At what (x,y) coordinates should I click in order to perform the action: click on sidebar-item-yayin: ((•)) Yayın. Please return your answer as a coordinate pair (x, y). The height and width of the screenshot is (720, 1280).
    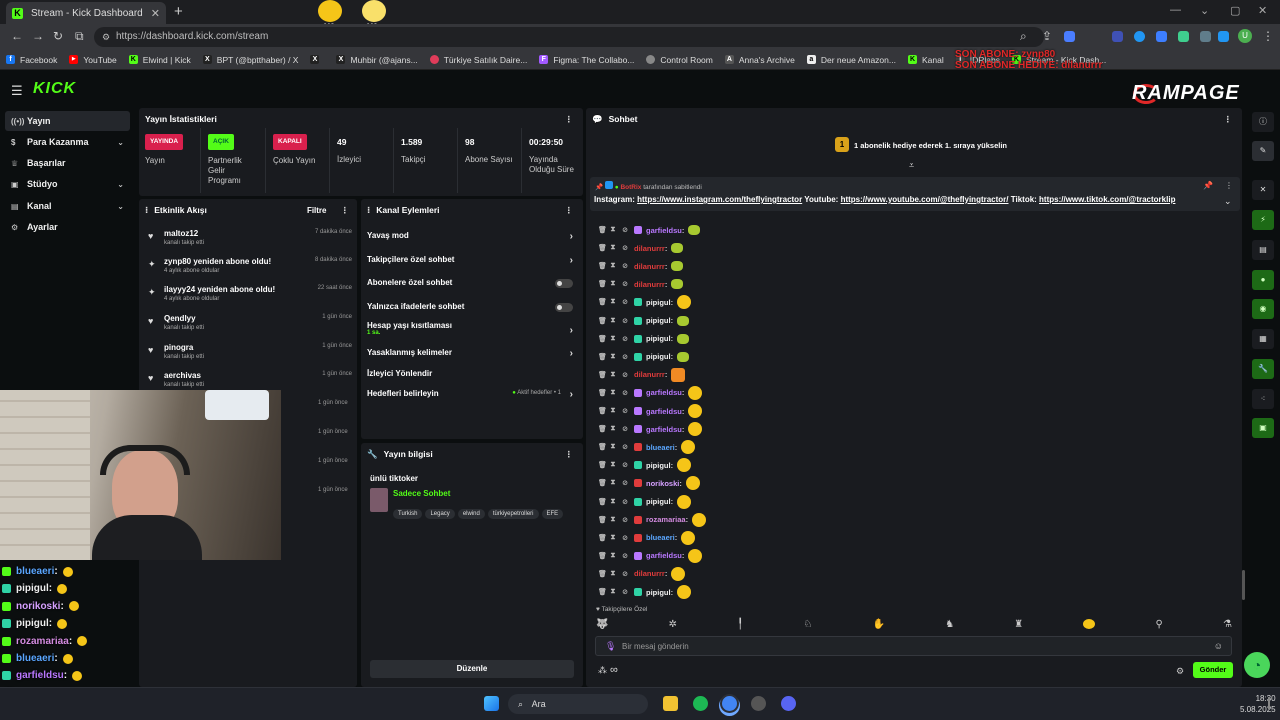
    Looking at the image, I should click on (67, 121).